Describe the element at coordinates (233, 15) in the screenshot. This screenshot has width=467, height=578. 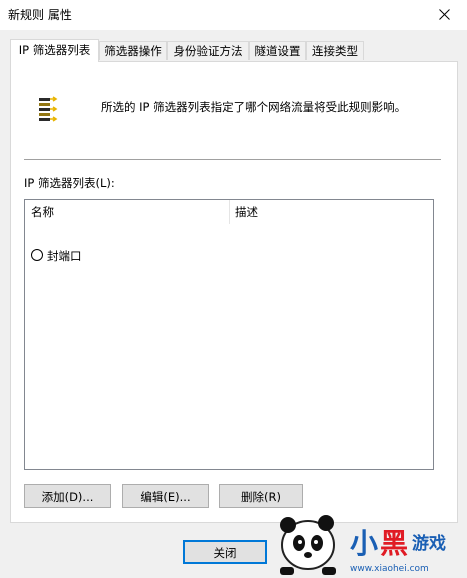
I see `title-bar: 新规则 属性` at that location.